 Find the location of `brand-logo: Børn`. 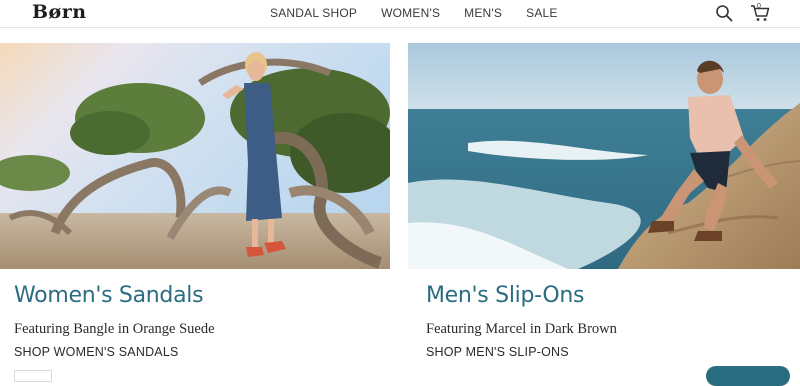

brand-logo: Børn is located at coordinates (59, 12).